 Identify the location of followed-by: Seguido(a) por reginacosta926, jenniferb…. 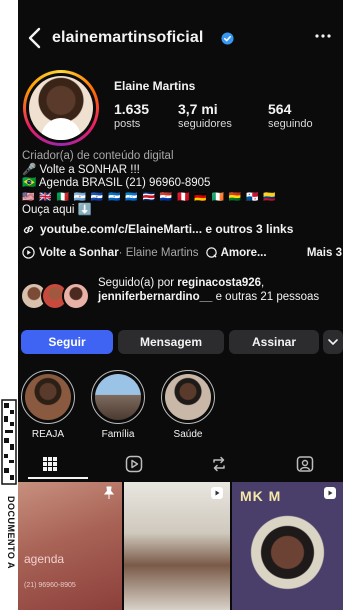
(179, 296).